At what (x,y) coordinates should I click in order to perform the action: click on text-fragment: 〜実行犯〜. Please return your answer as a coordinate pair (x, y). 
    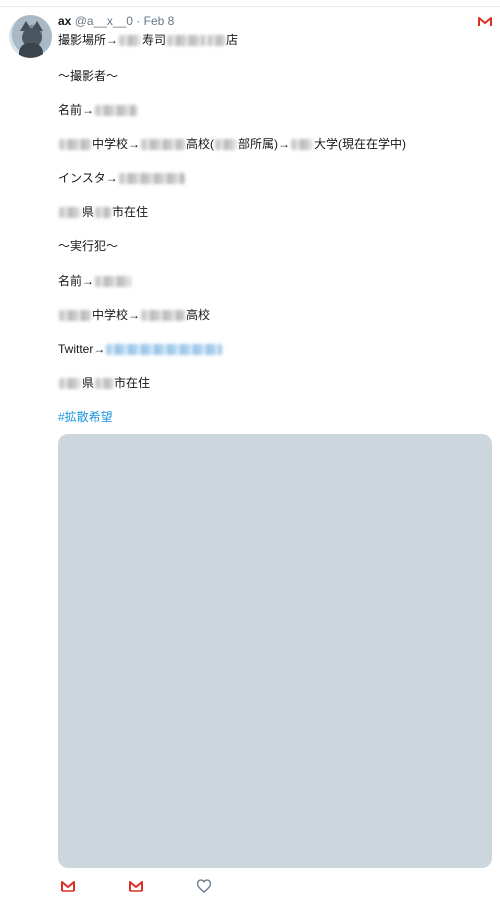
    Looking at the image, I should click on (88, 246).